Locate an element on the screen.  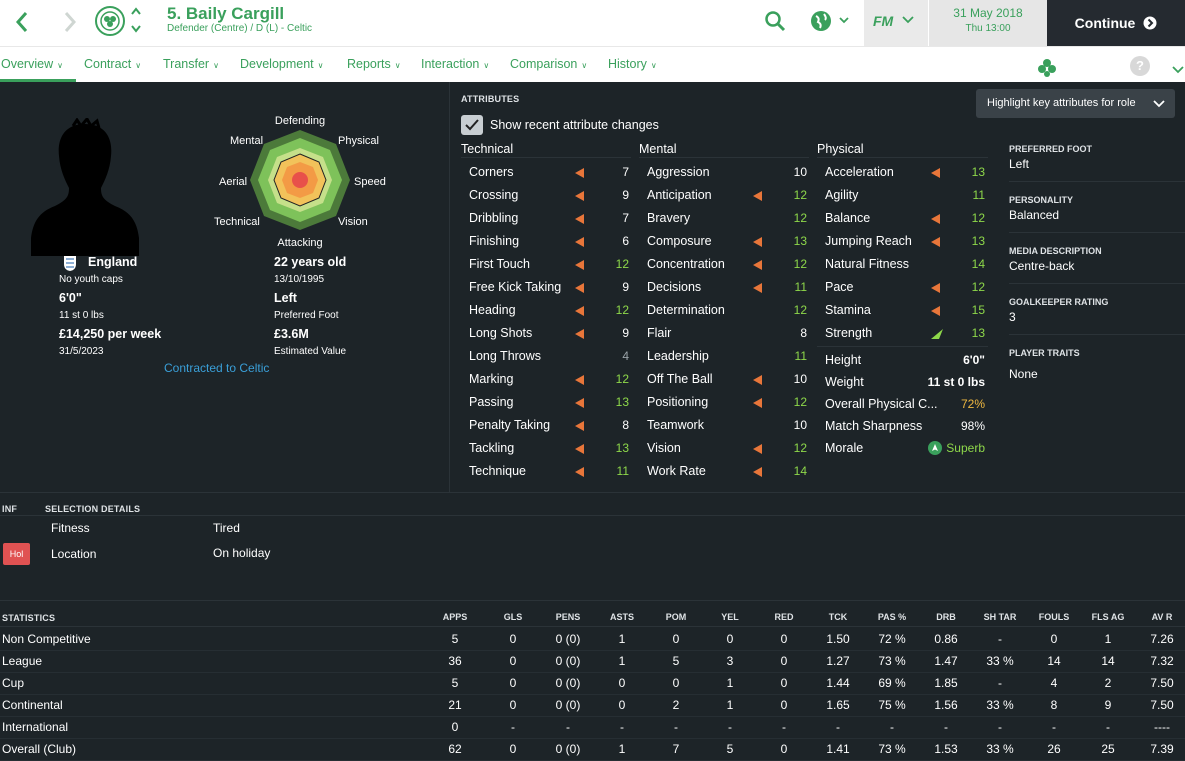
fm-menu-button: FM is located at coordinates (896, 23).